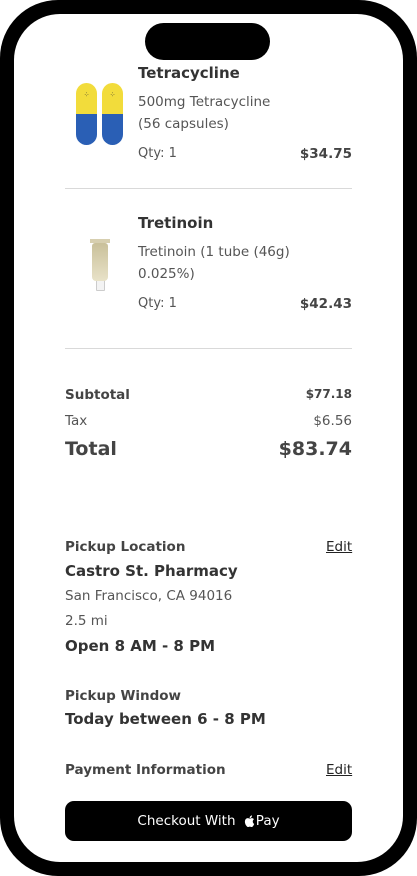  I want to click on payment-information-label: Payment Information, so click(145, 770).